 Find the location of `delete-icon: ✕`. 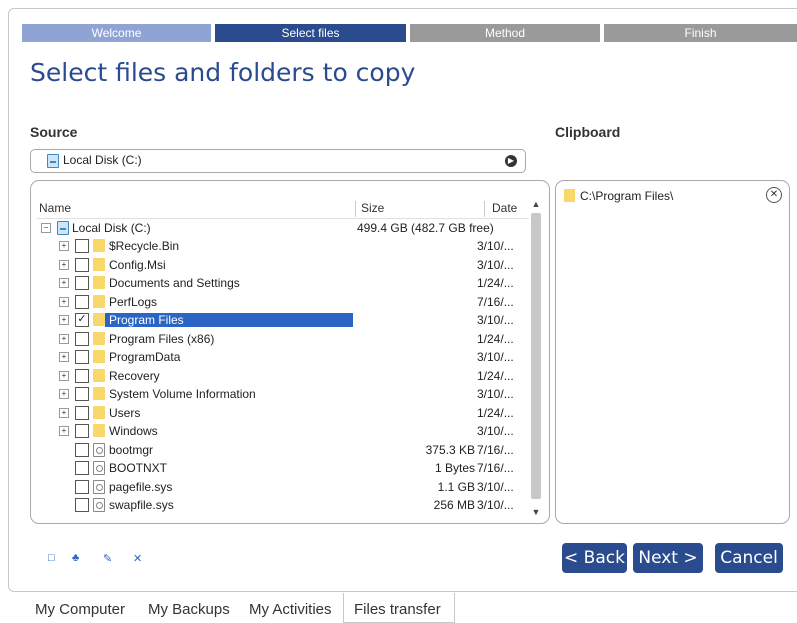

delete-icon: ✕ is located at coordinates (137, 558).